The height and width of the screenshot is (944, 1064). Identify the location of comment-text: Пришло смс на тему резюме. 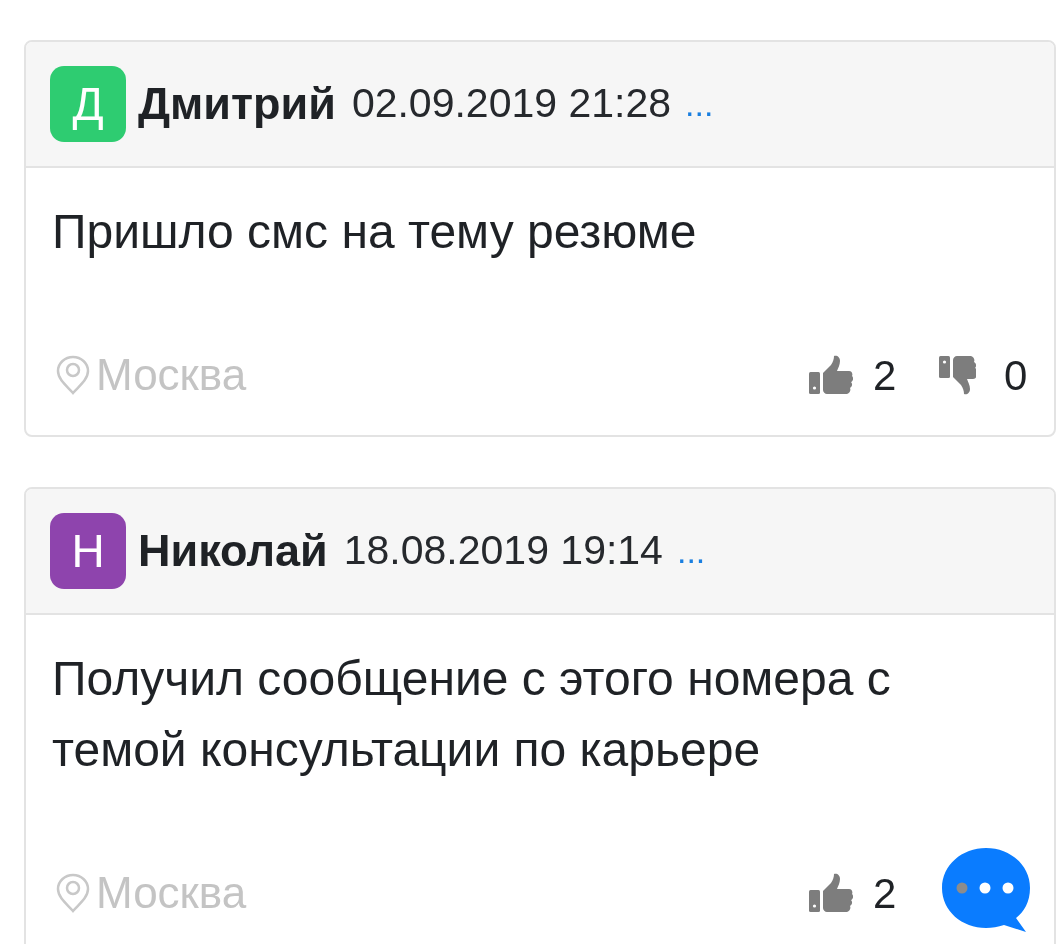
(375, 232).